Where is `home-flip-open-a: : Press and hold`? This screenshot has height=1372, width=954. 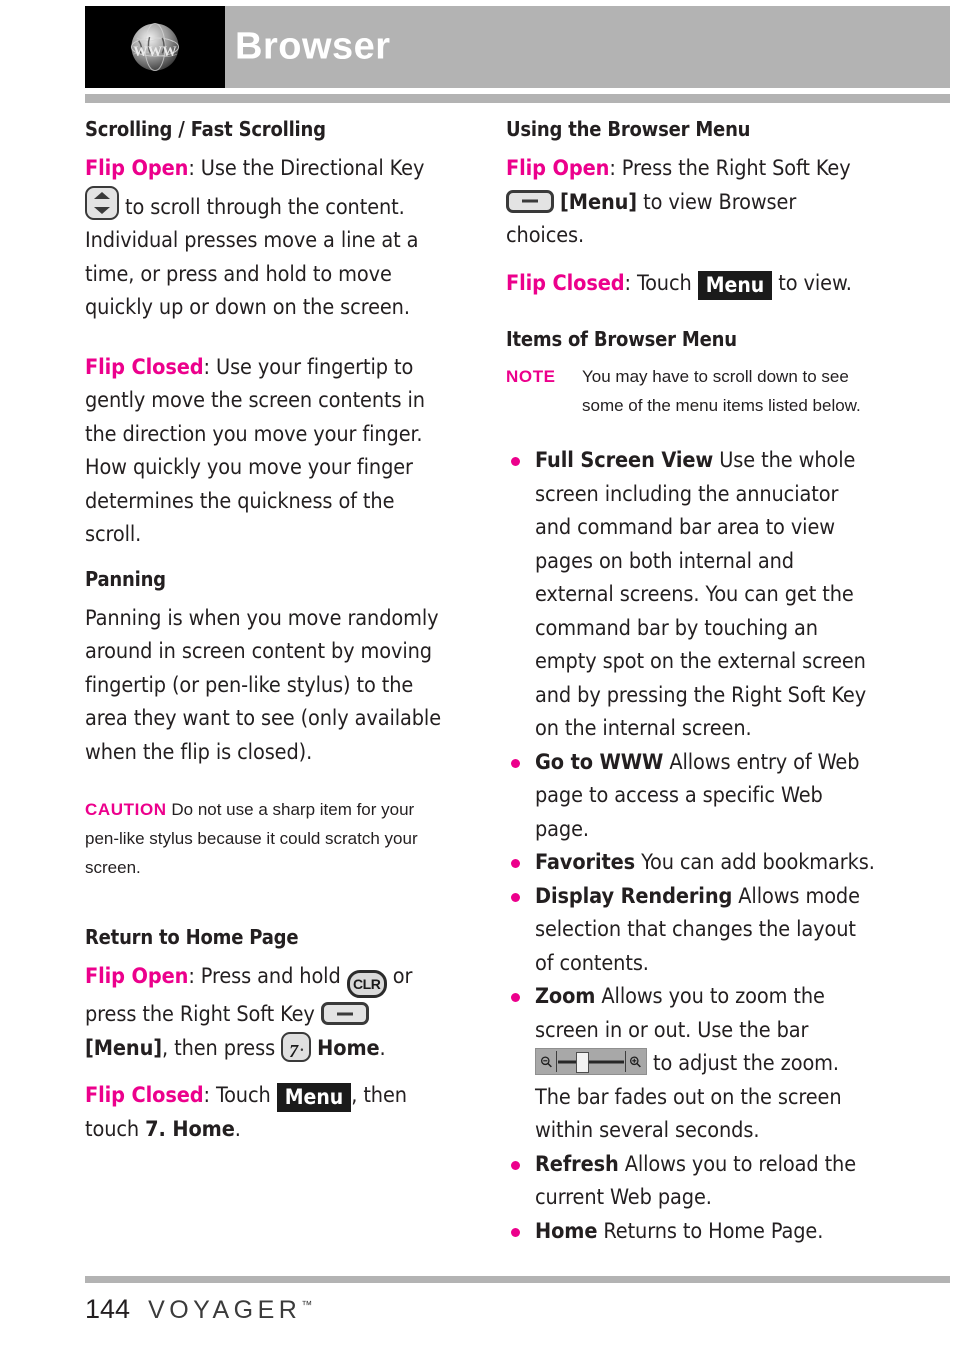 home-flip-open-a: : Press and hold is located at coordinates (264, 976).